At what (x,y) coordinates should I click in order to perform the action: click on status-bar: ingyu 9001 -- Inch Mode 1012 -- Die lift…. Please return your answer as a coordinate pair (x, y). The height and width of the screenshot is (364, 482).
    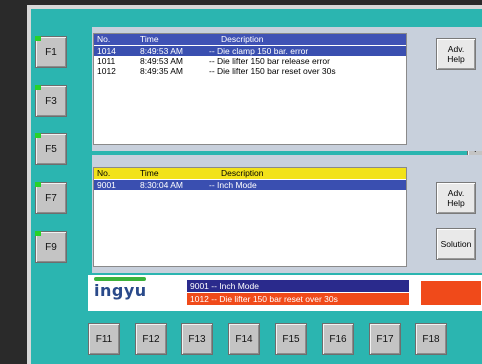
    Looking at the image, I should click on (285, 293).